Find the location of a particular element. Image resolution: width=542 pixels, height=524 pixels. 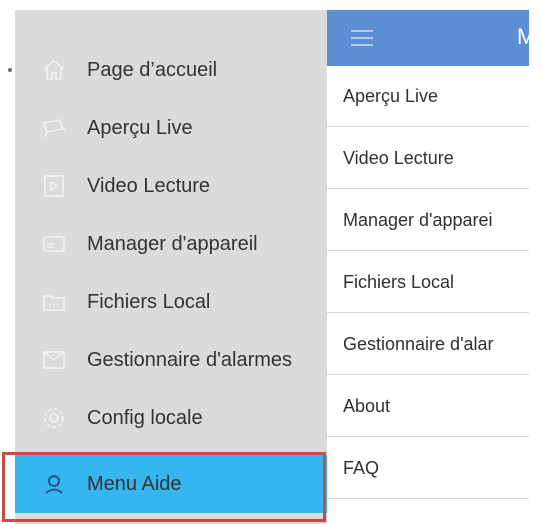

list-item: About is located at coordinates (428, 406).